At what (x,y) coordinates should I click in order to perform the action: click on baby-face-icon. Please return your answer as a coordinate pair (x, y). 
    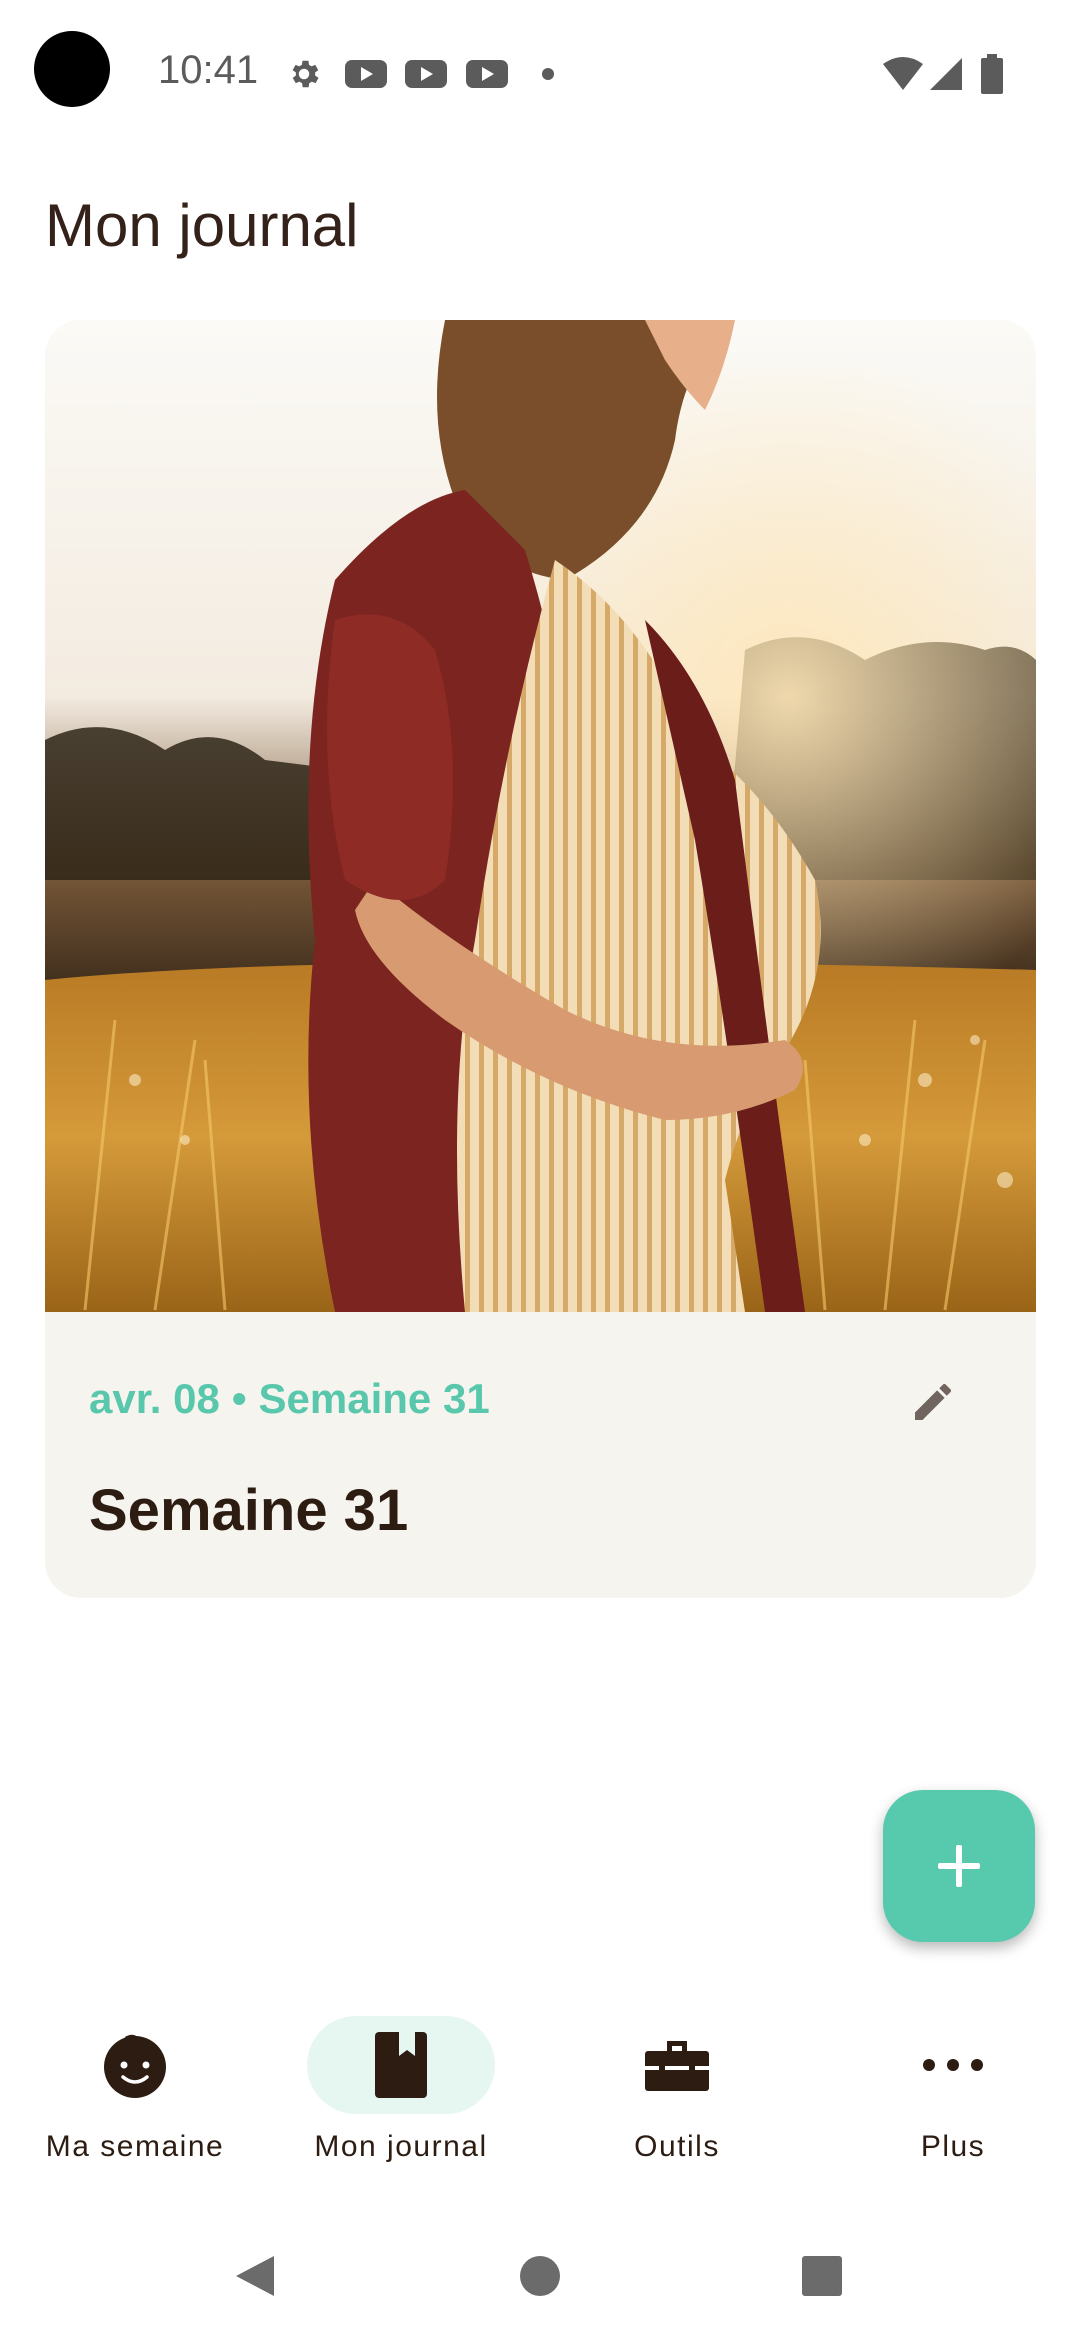
    Looking at the image, I should click on (135, 2065).